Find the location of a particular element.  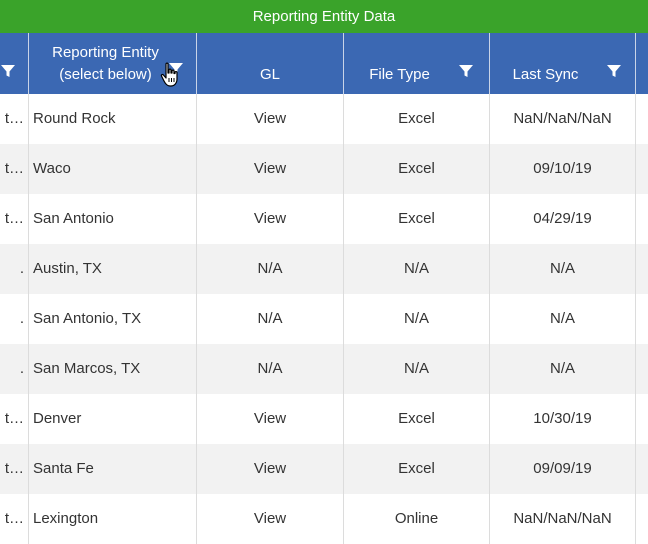

cell-reporting-entity: Austin, TX is located at coordinates (113, 269).